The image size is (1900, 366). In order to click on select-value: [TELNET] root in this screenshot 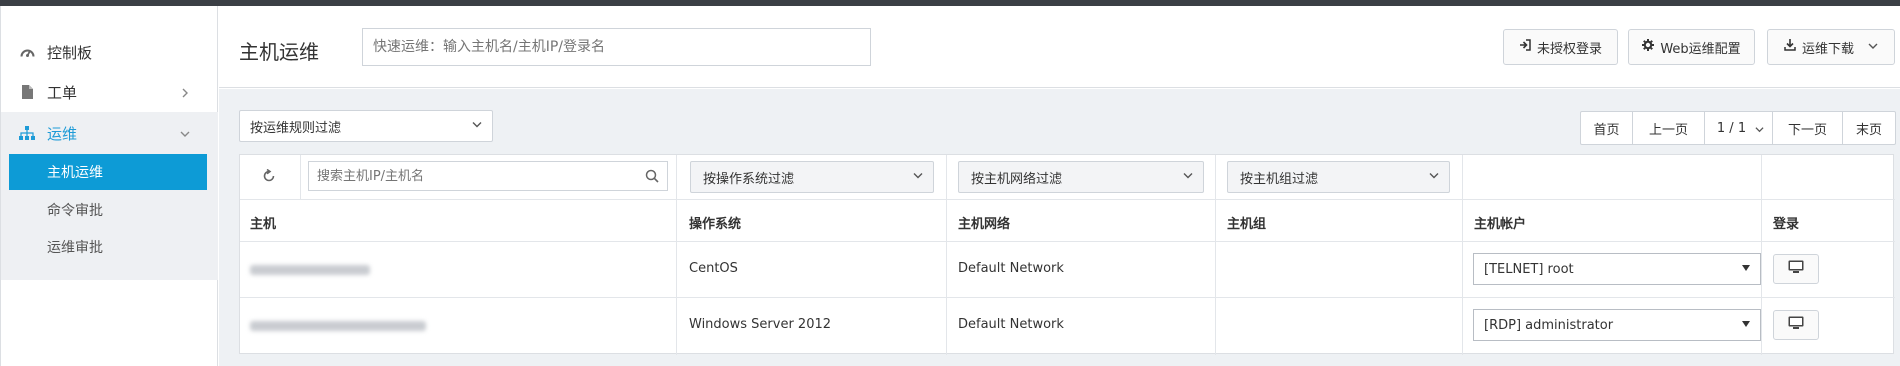, I will do `click(1529, 269)`.